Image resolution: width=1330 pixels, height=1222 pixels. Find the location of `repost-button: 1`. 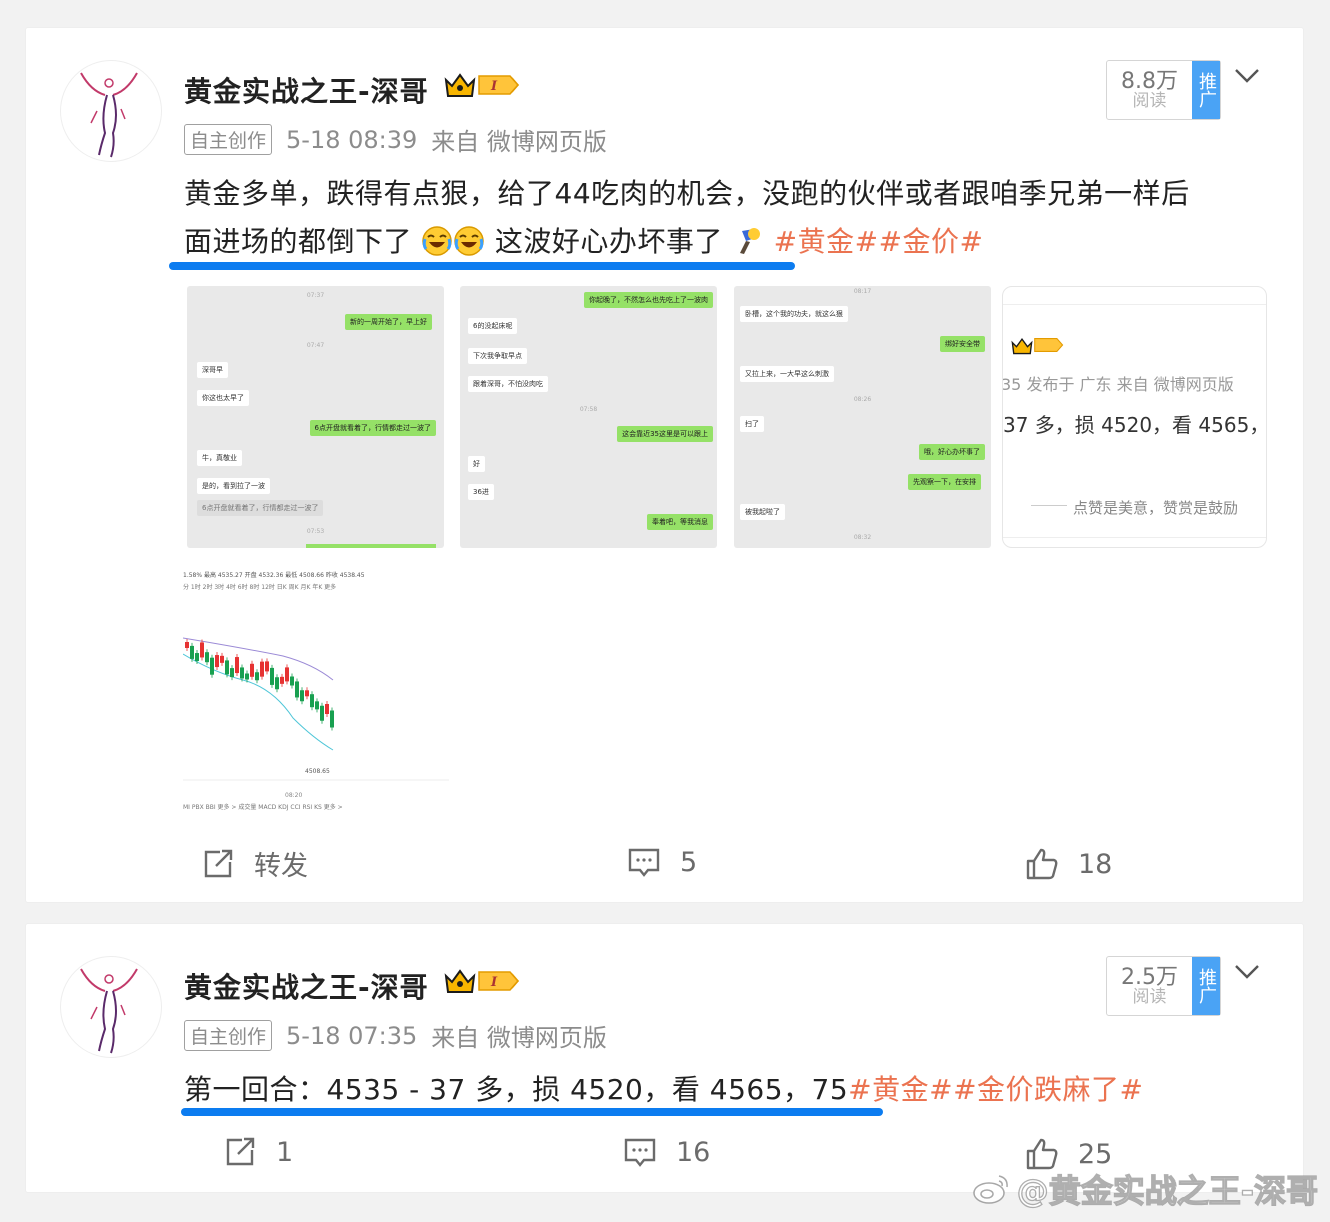

repost-button: 1 is located at coordinates (257, 1152).